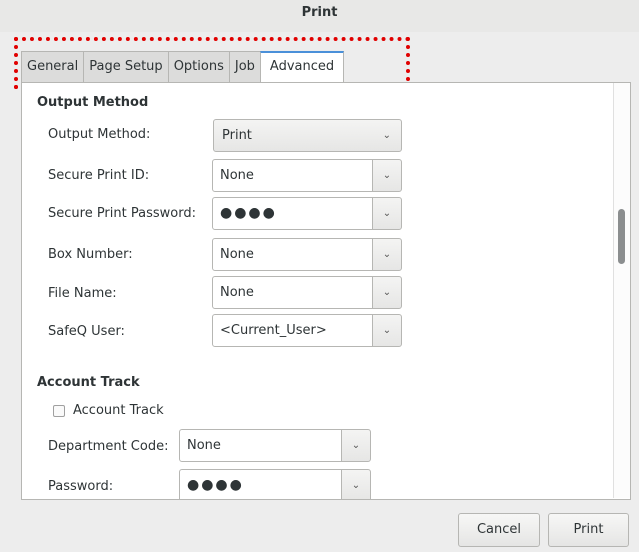  What do you see at coordinates (81, 486) in the screenshot?
I see `password-label: Password:` at bounding box center [81, 486].